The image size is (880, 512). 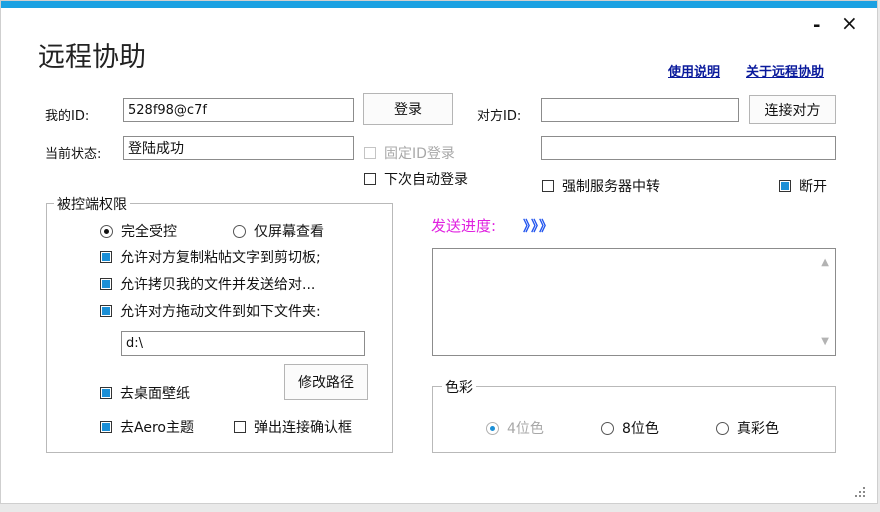 I want to click on force-relay-checkbox: 强制服务器中转, so click(x=601, y=186).